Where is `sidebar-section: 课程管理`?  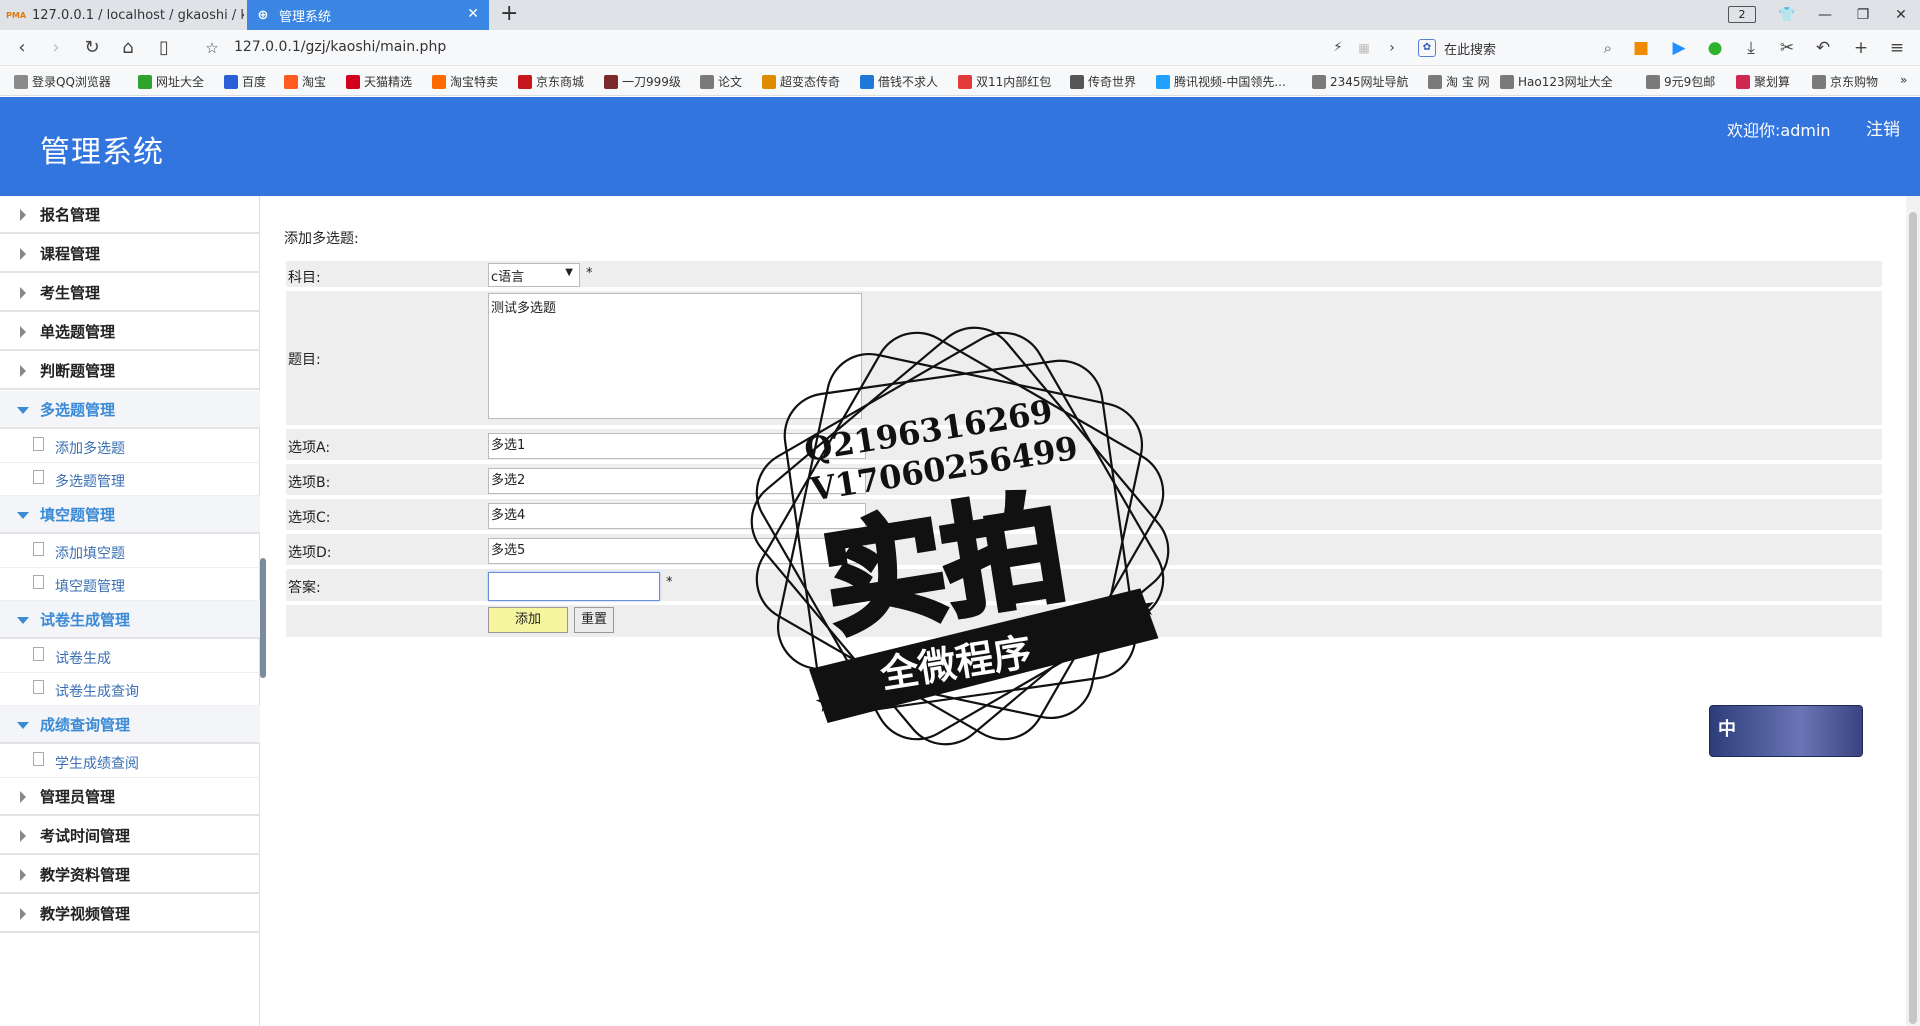
sidebar-section: 课程管理 is located at coordinates (130, 254).